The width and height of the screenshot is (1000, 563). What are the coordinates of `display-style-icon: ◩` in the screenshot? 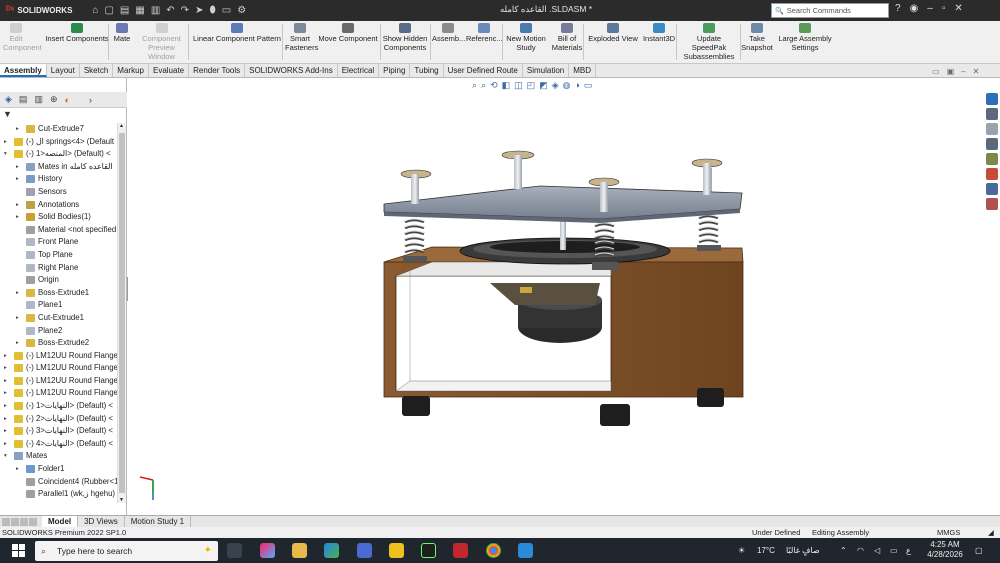 It's located at (543, 85).